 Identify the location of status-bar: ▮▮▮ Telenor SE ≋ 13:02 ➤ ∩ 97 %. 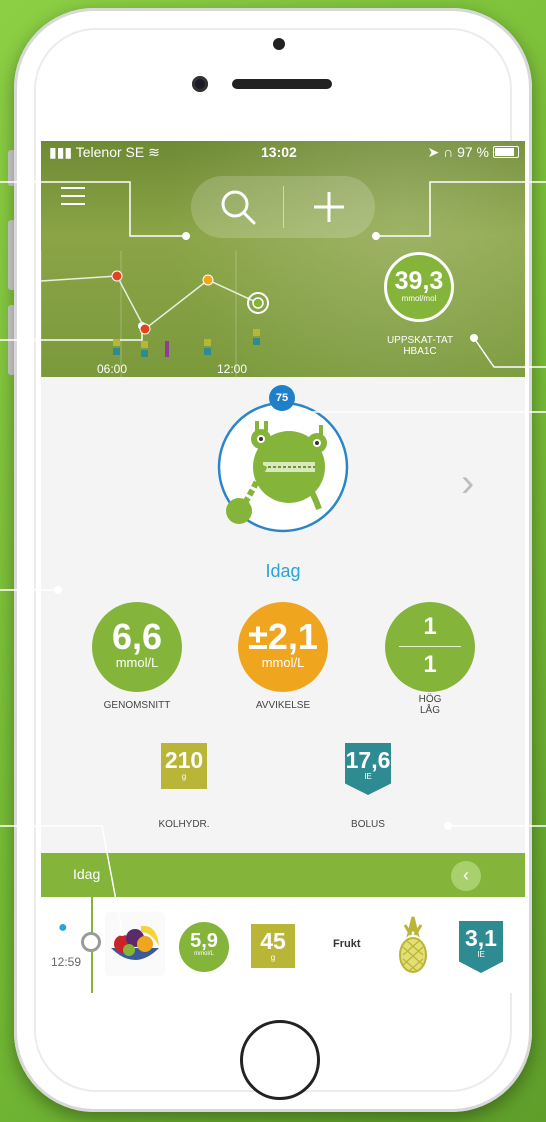
(283, 152).